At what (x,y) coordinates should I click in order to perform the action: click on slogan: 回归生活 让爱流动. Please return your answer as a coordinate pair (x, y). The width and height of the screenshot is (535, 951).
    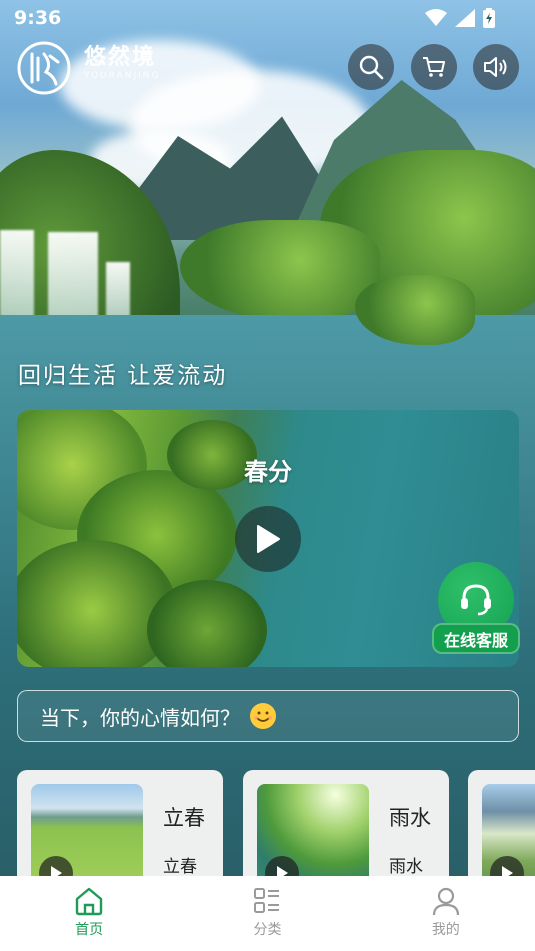
    Looking at the image, I should click on (123, 376).